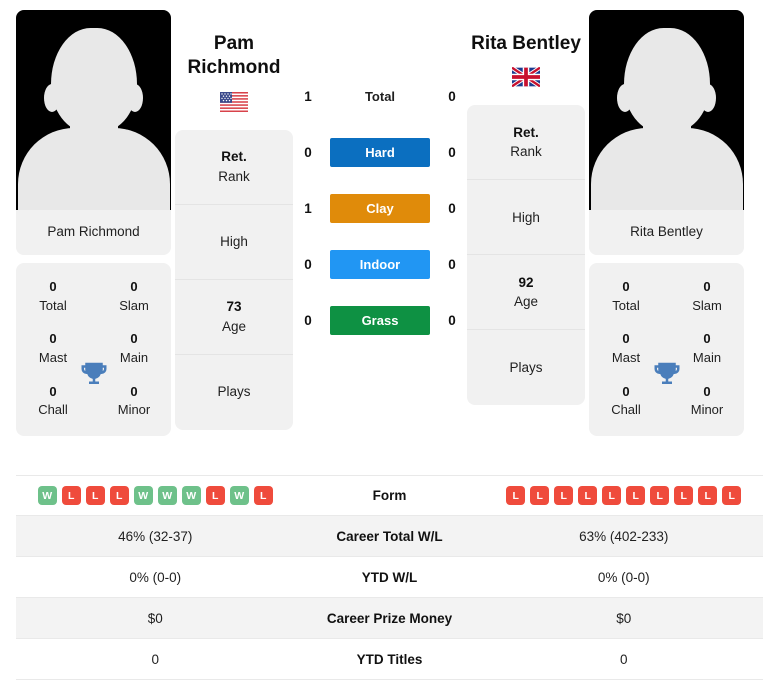  What do you see at coordinates (707, 410) in the screenshot?
I see `title-label: Minor` at bounding box center [707, 410].